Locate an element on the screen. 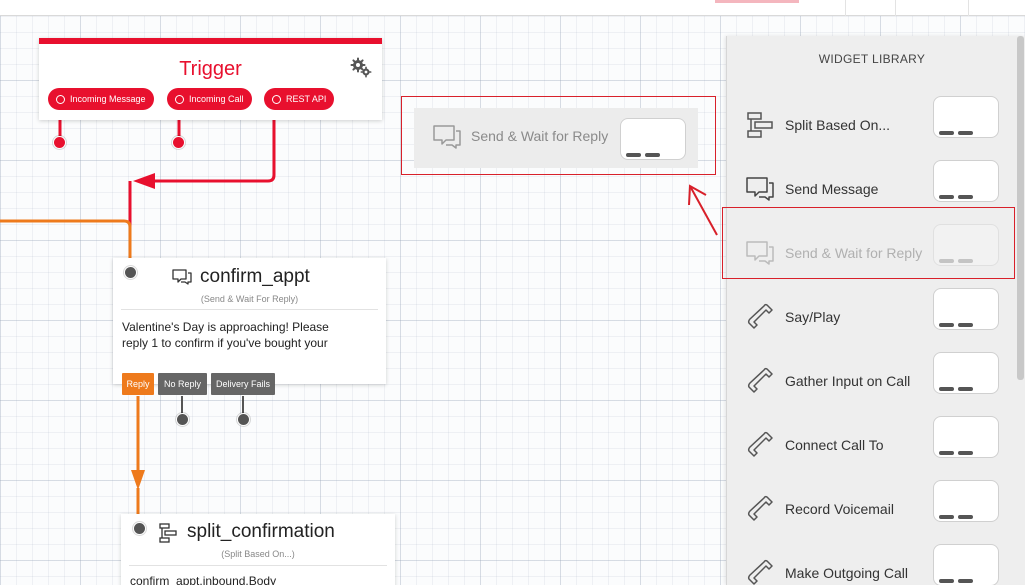 This screenshot has height=585, width=1025. trigger-title: Trigger is located at coordinates (210, 69).